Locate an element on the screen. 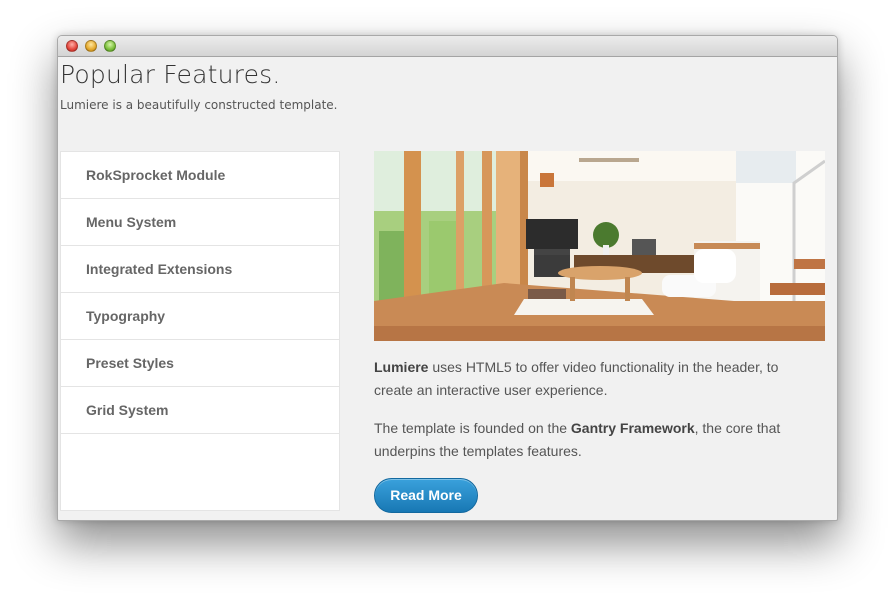  product-name: Lumiere is located at coordinates (401, 367).